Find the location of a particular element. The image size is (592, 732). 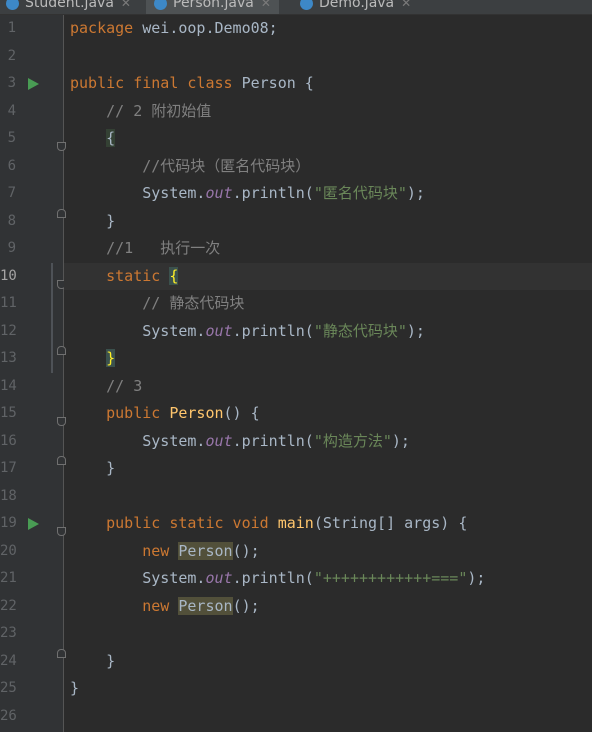

code-line: System.out.println("++++++++++++==="); is located at coordinates (328, 579).